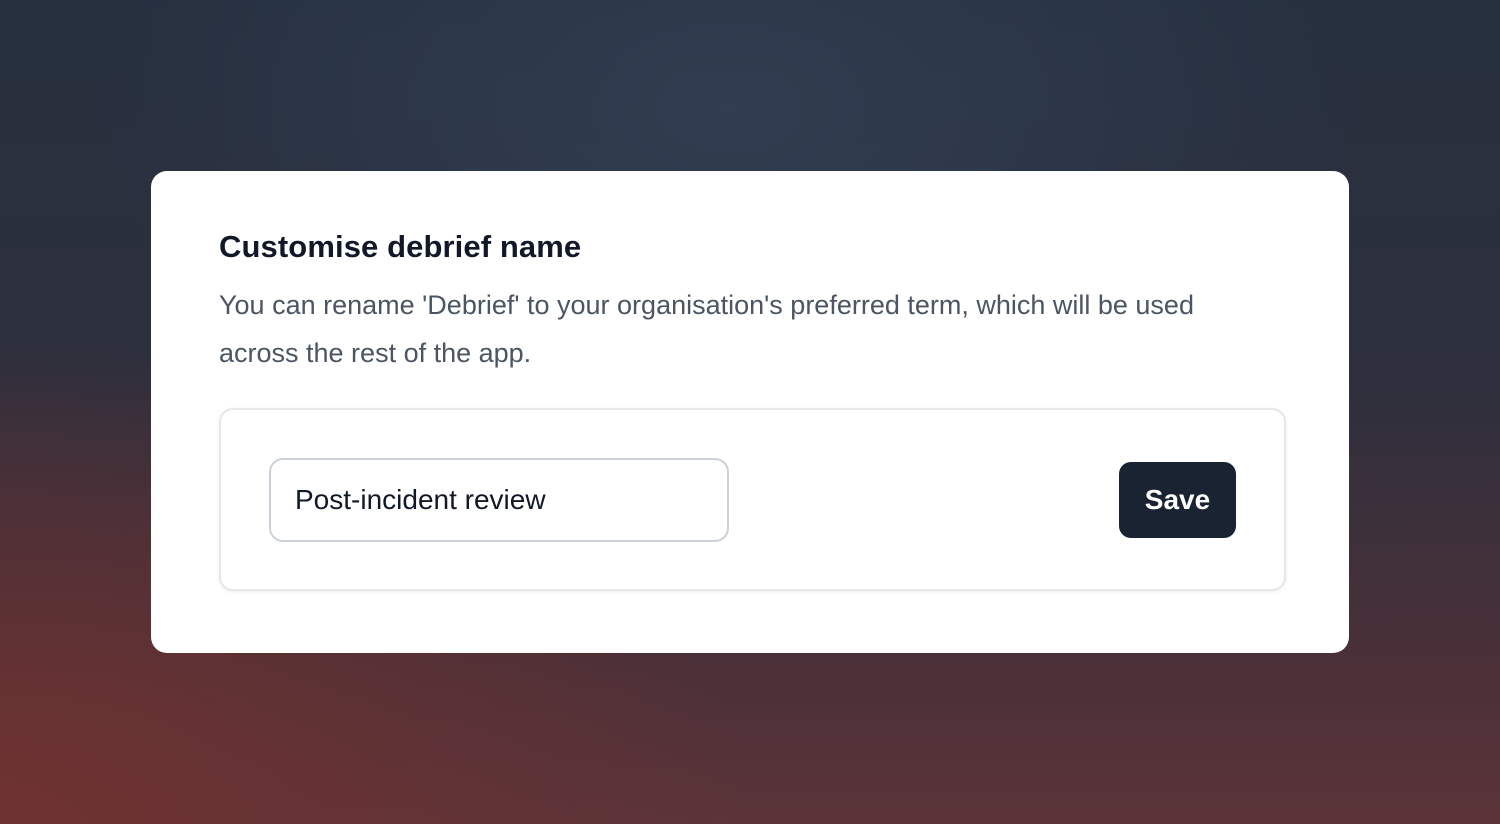 This screenshot has height=824, width=1500. Describe the element at coordinates (400, 246) in the screenshot. I see `card-title: Customise debrief name` at that location.